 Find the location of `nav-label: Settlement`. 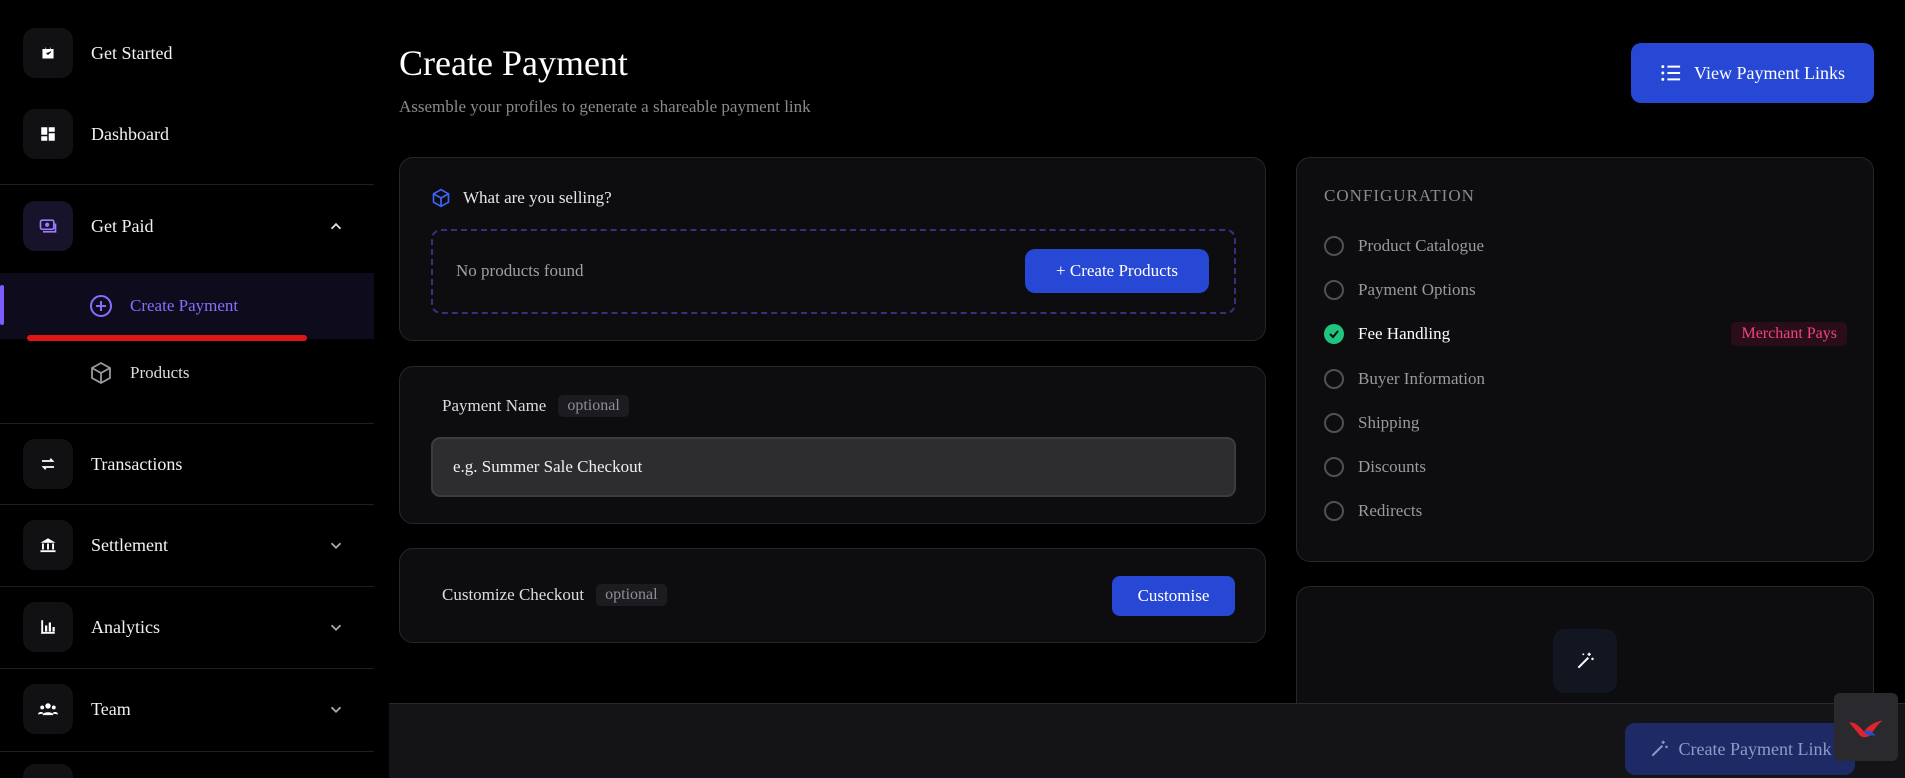

nav-label: Settlement is located at coordinates (129, 544).